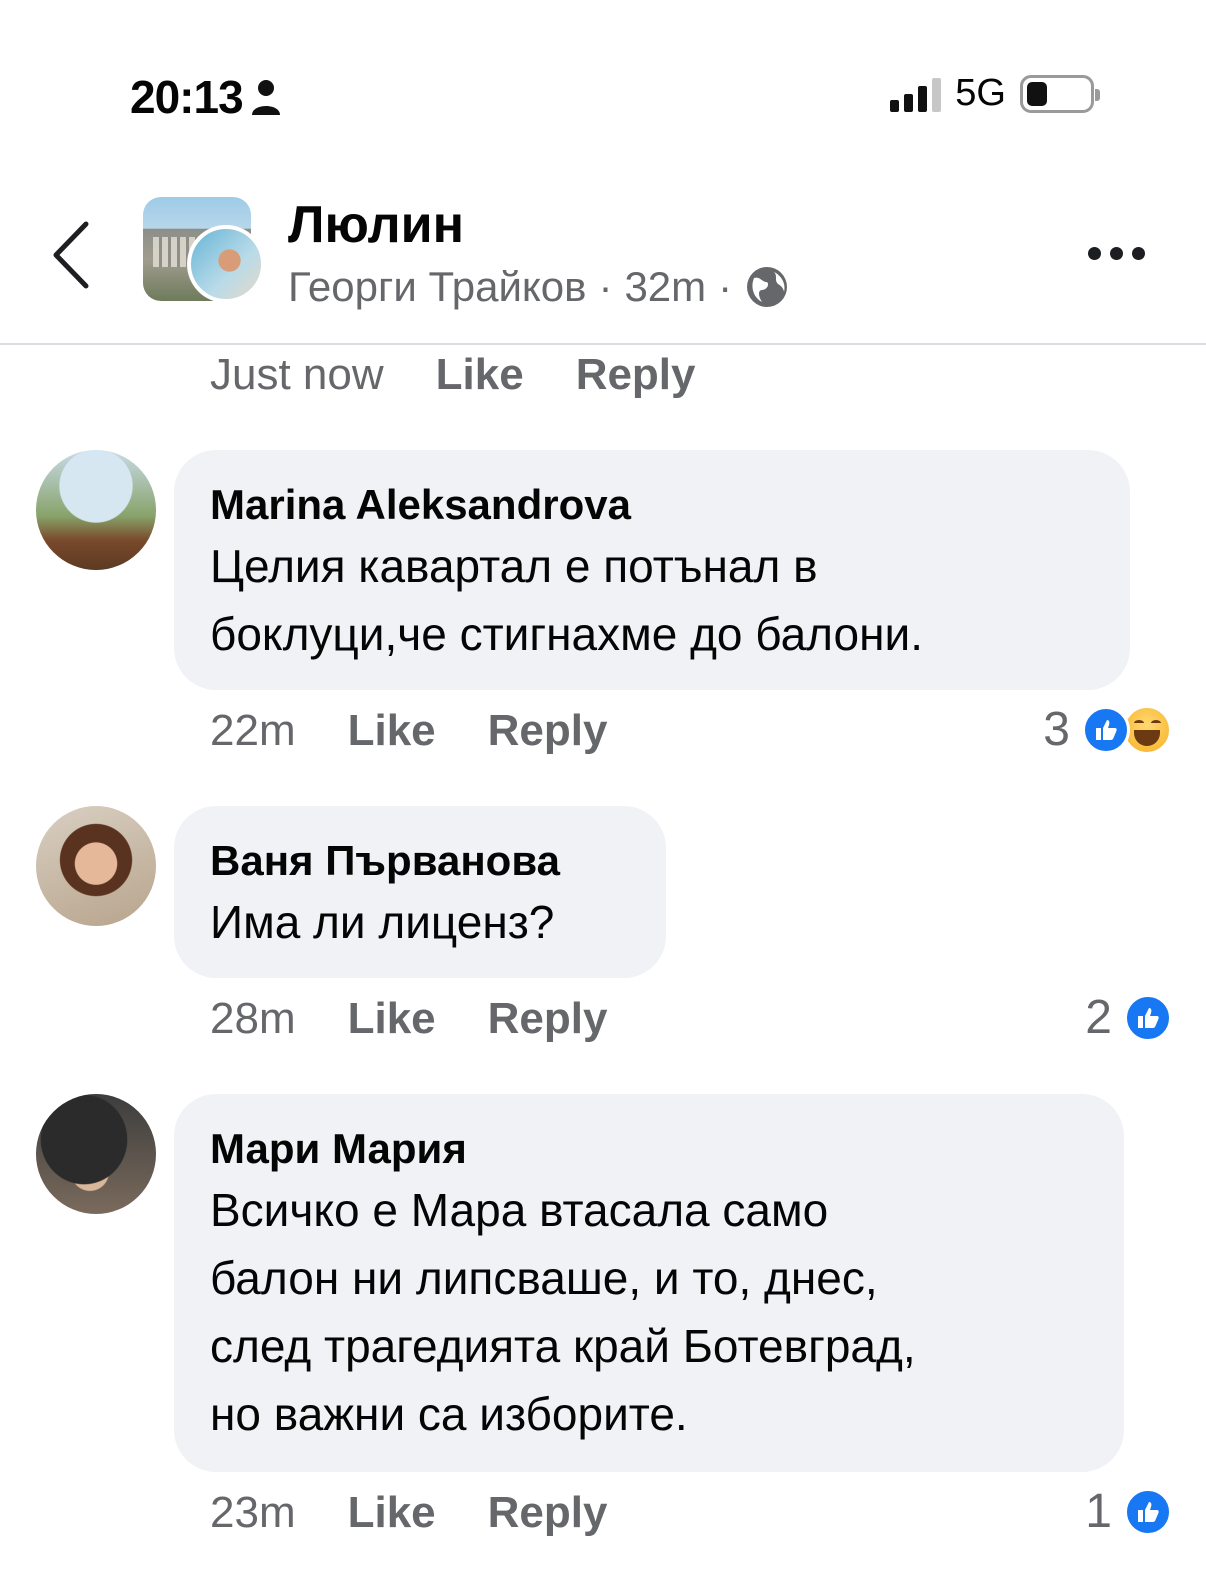 Image resolution: width=1206 pixels, height=1583 pixels. What do you see at coordinates (916, 94) in the screenshot?
I see `signal-icon` at bounding box center [916, 94].